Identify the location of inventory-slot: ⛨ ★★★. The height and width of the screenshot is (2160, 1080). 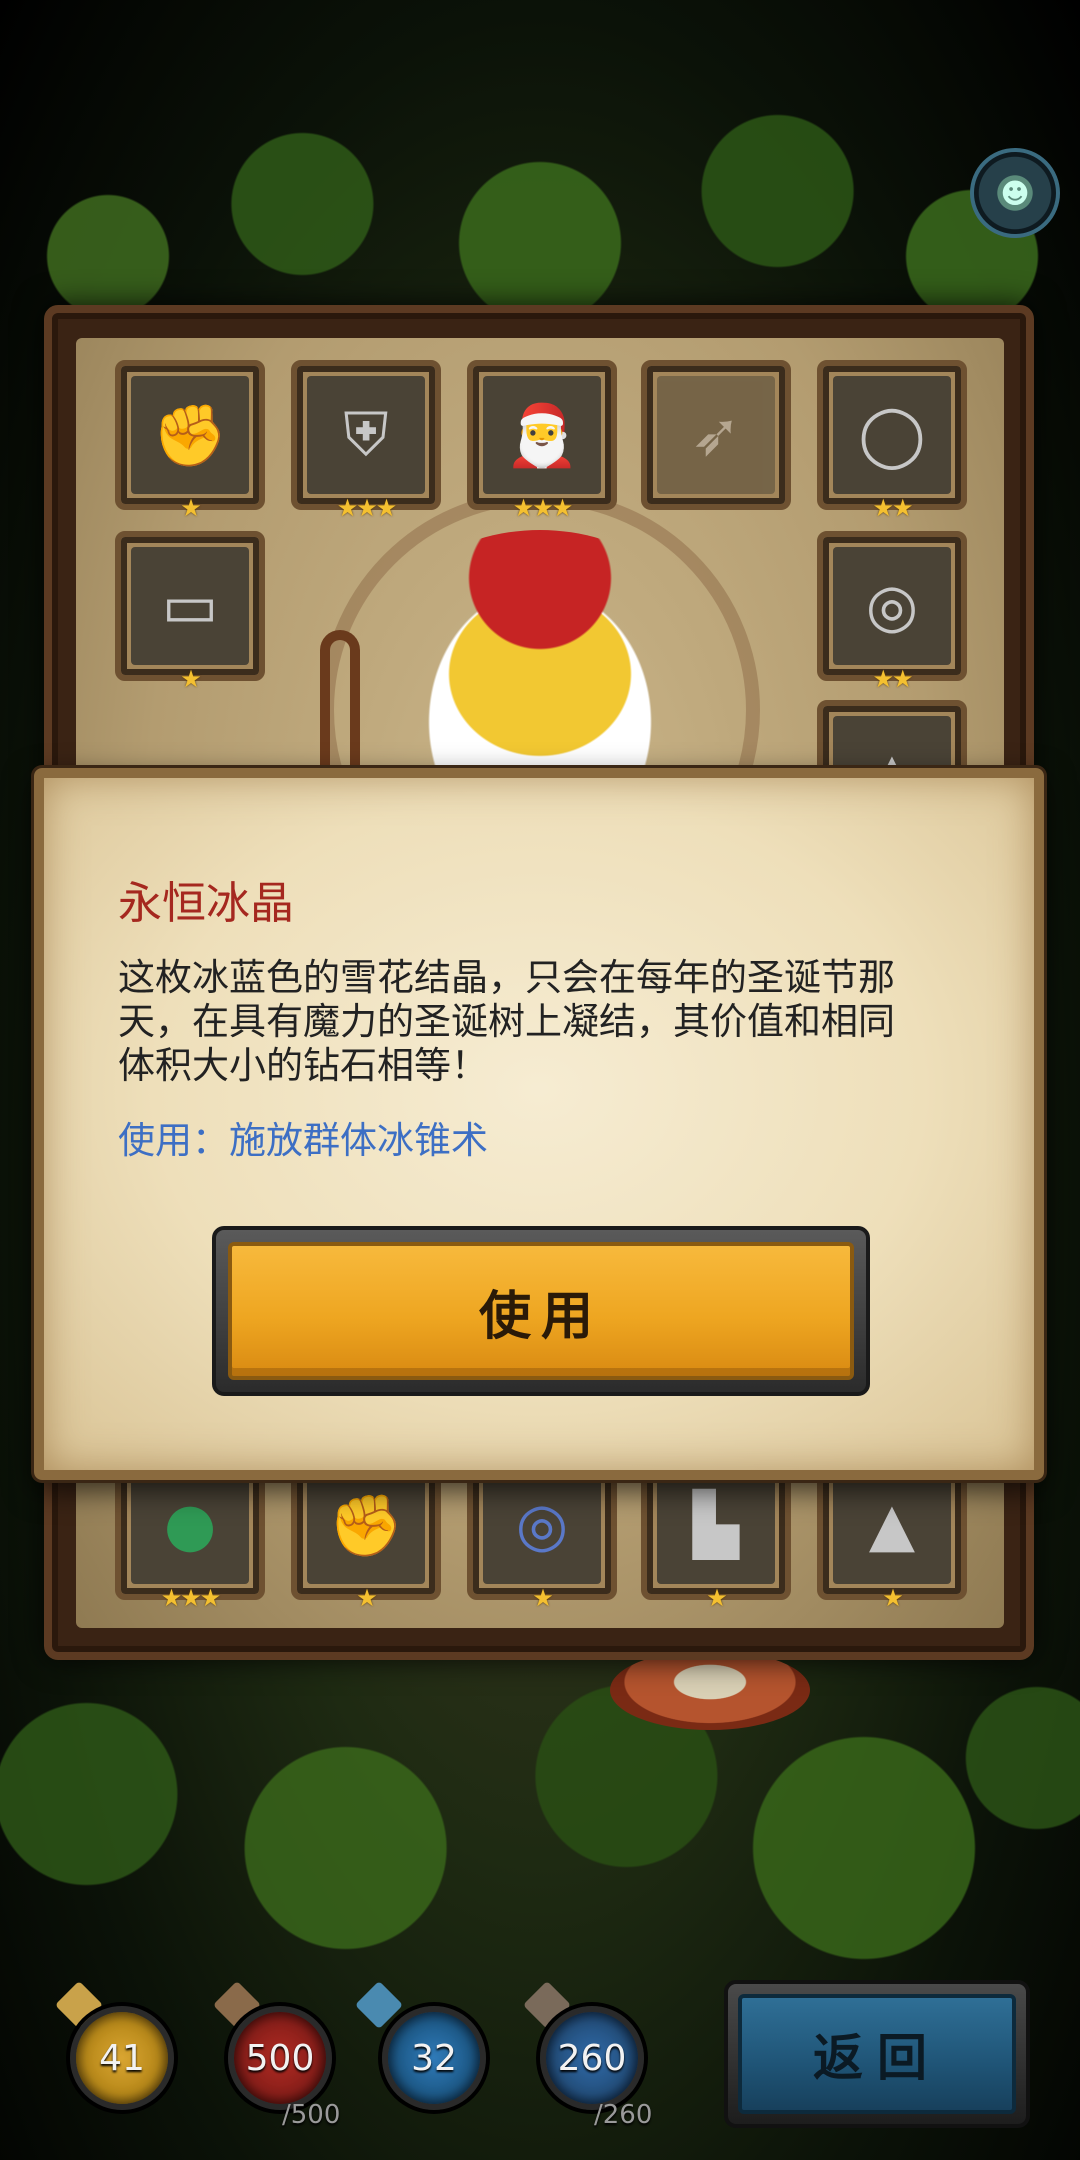
(366, 441).